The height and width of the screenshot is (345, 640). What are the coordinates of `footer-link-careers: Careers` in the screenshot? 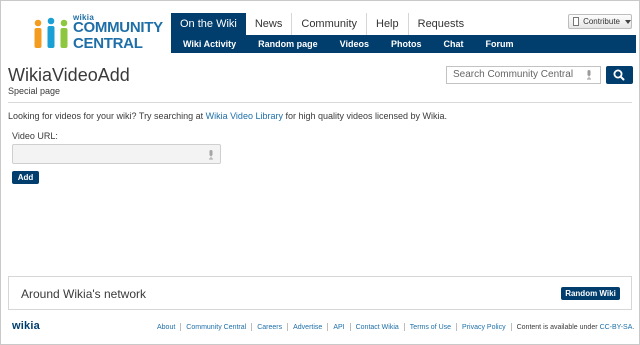 It's located at (269, 327).